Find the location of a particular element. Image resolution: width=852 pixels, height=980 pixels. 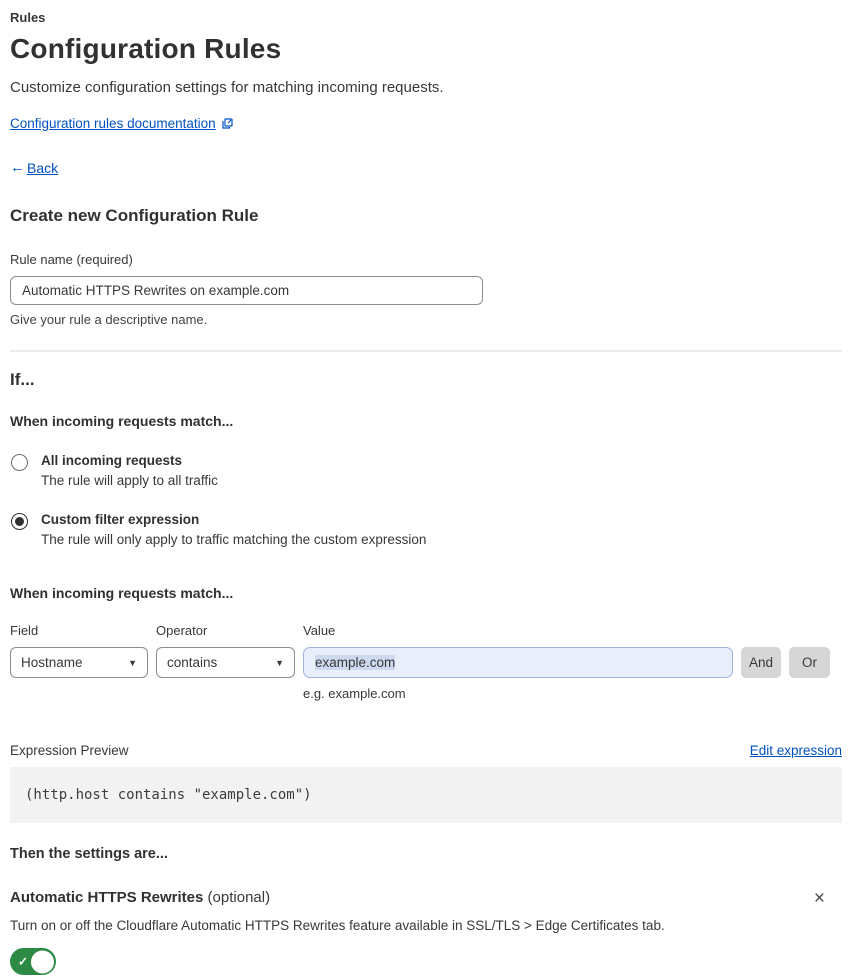

rule-name-input is located at coordinates (246, 290).